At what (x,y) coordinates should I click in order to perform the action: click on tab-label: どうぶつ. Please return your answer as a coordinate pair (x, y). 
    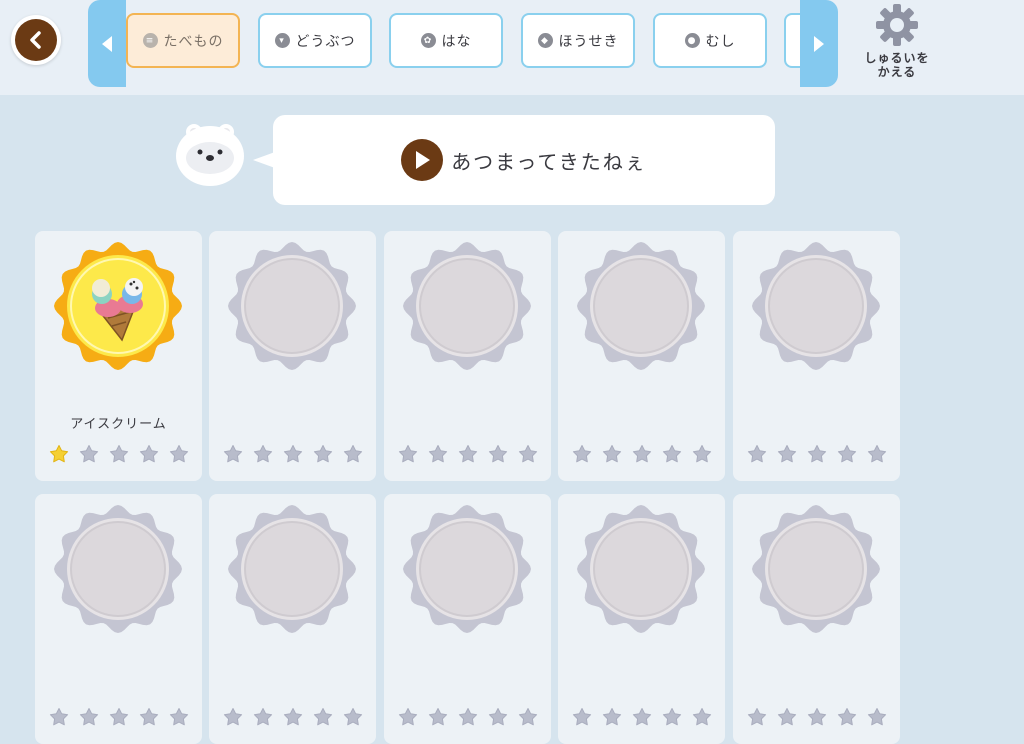
    Looking at the image, I should click on (325, 41).